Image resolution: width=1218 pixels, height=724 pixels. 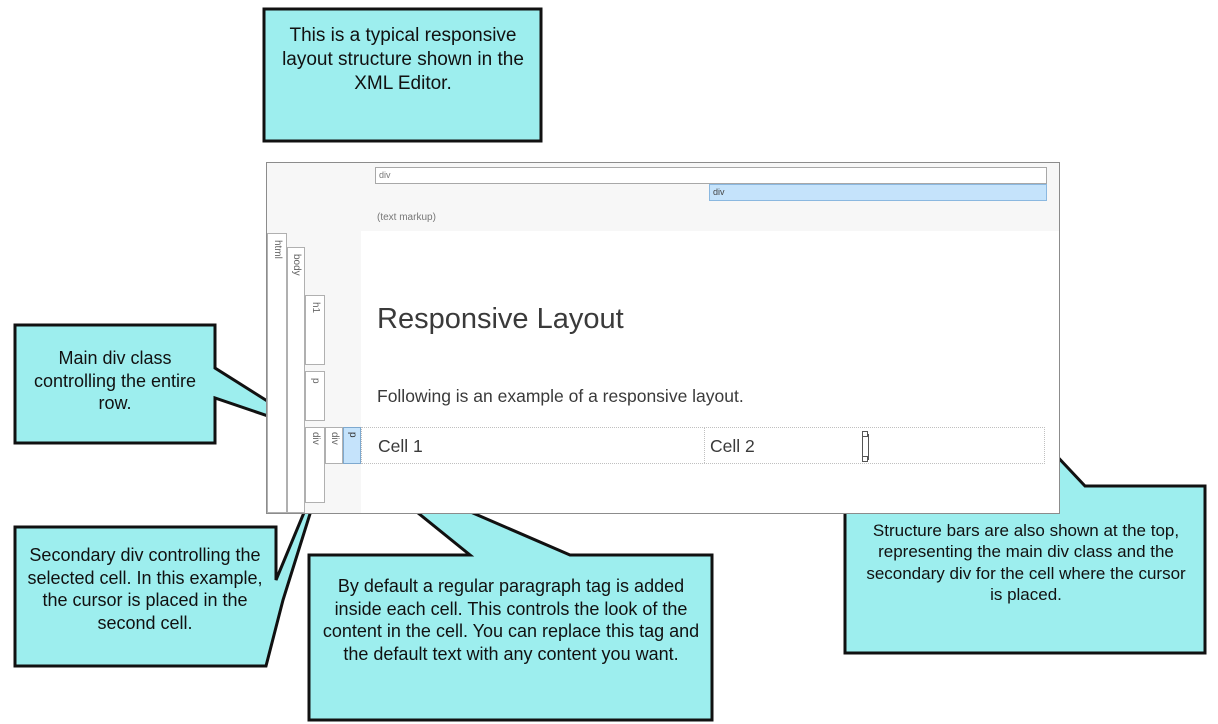 I want to click on cell-divider, so click(x=705, y=445).